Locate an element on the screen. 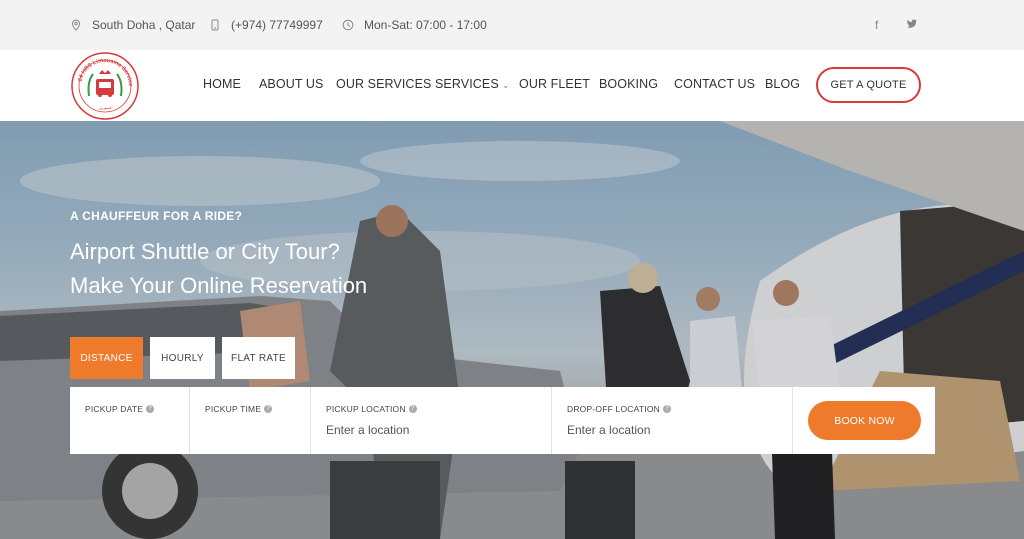  nav-our-services: OUR SERVICES is located at coordinates (383, 84).